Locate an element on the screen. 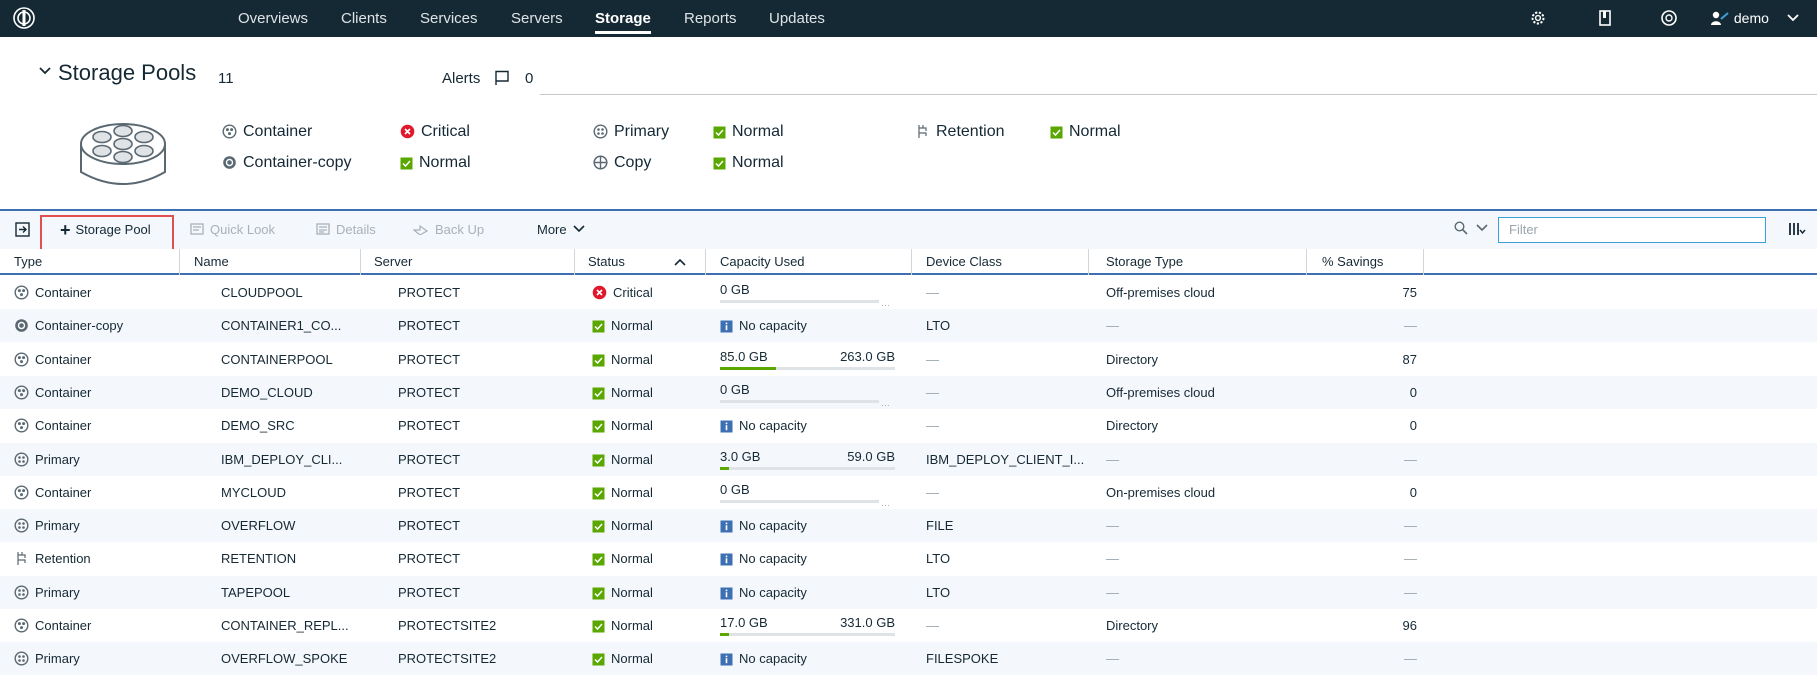 The image size is (1817, 688). summary-type-copy: Copy is located at coordinates (622, 163).